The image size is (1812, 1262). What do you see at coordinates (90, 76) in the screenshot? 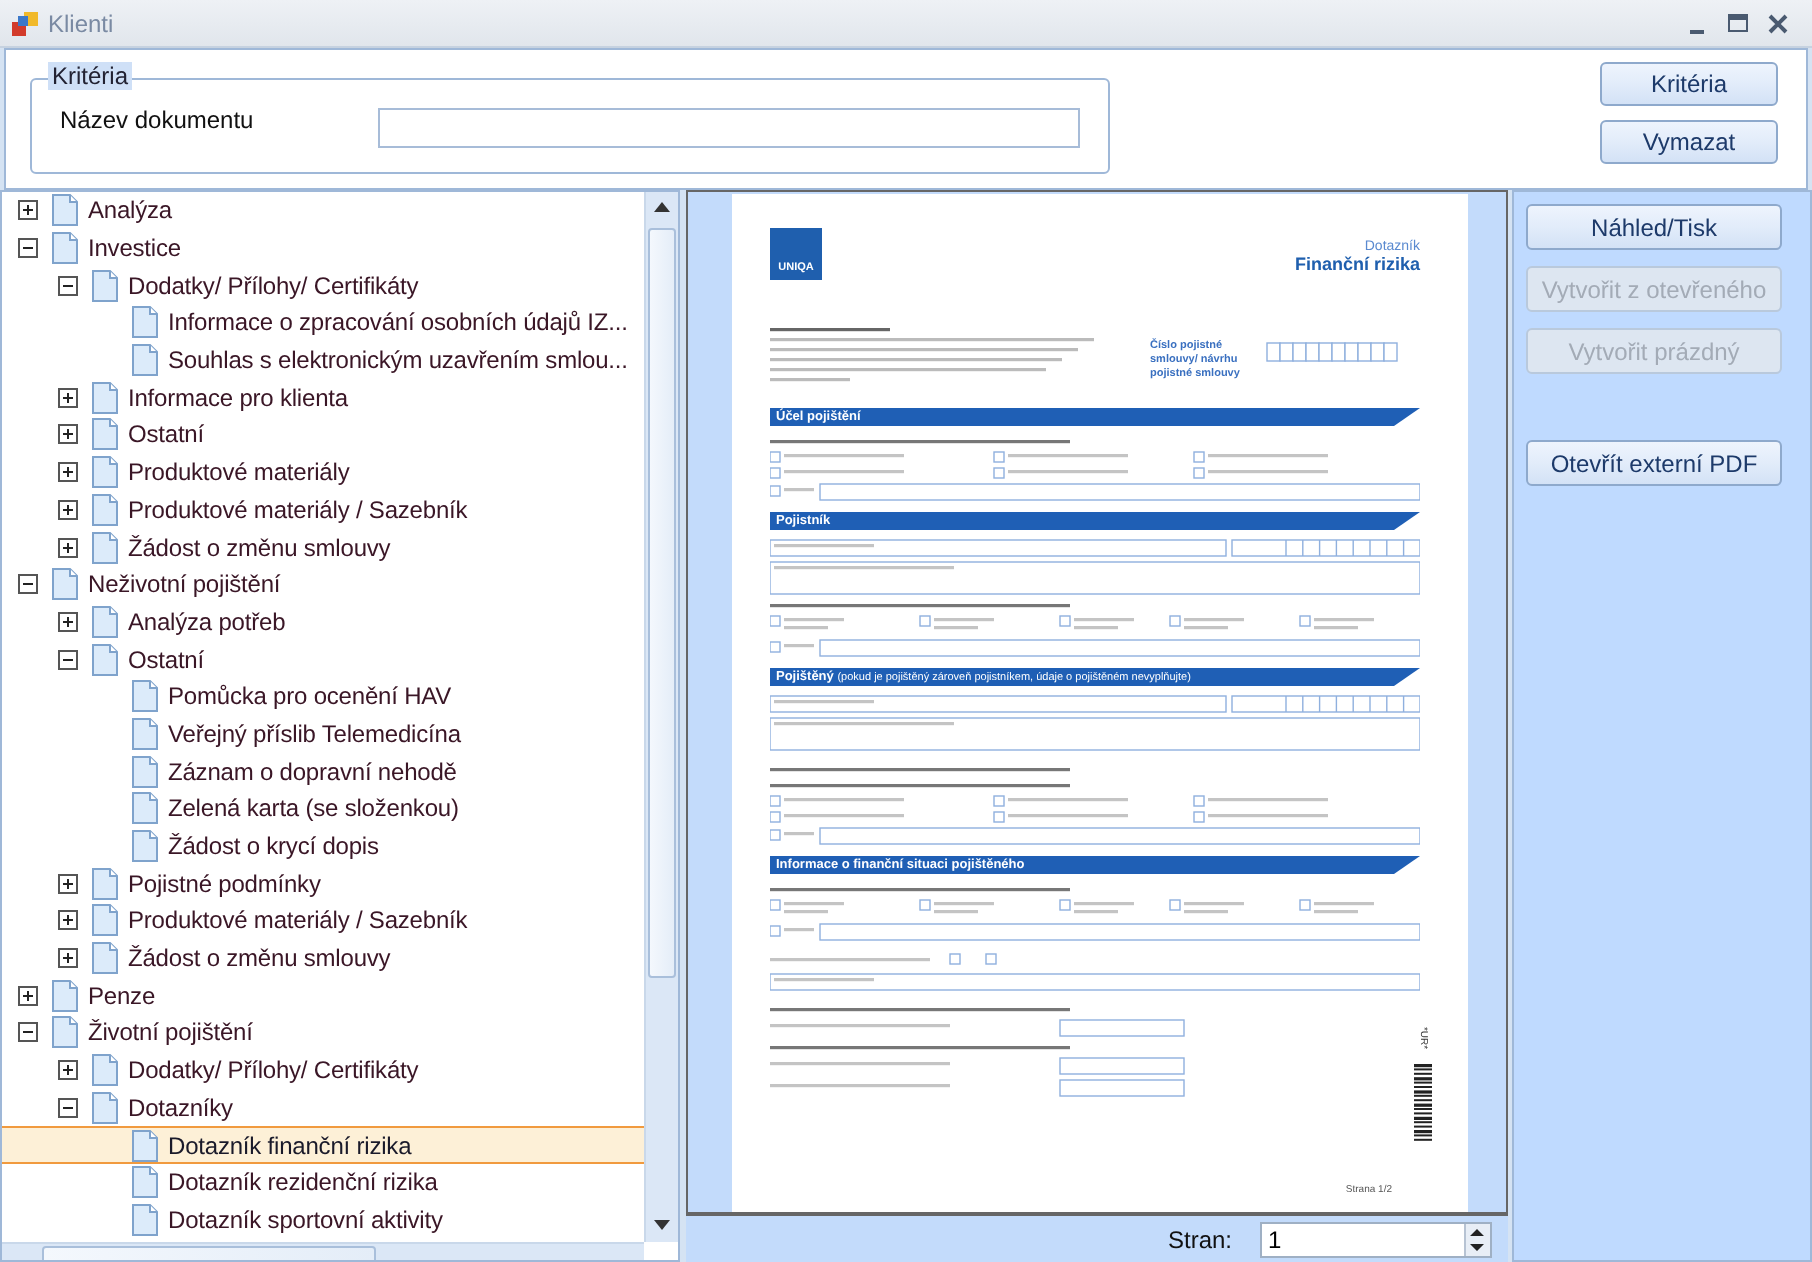
I see `group-title: Kritéria` at bounding box center [90, 76].